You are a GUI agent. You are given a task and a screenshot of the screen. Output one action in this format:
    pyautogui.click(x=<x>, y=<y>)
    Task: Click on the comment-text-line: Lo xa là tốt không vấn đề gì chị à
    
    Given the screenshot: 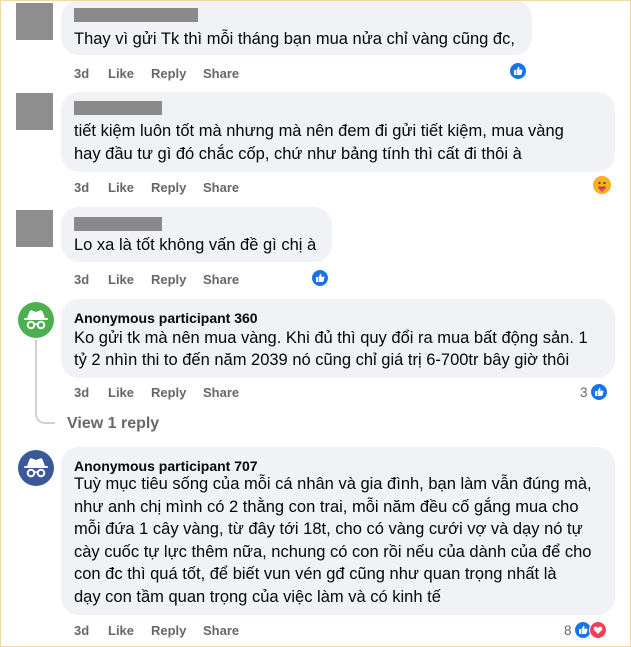 What is the action you would take?
    pyautogui.click(x=195, y=245)
    